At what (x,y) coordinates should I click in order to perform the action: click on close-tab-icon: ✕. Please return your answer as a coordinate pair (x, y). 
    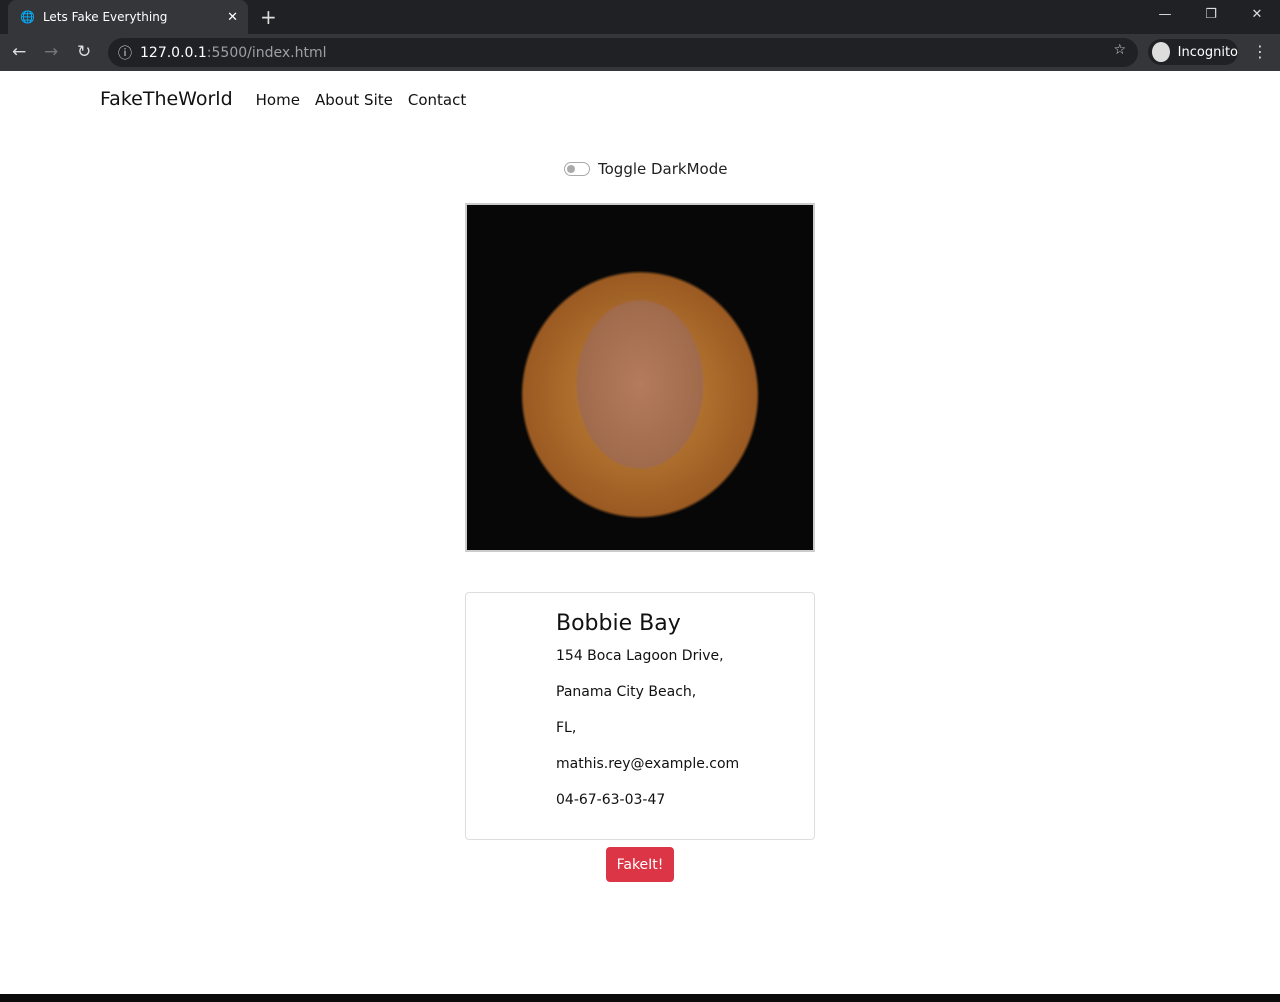
    Looking at the image, I should click on (232, 17).